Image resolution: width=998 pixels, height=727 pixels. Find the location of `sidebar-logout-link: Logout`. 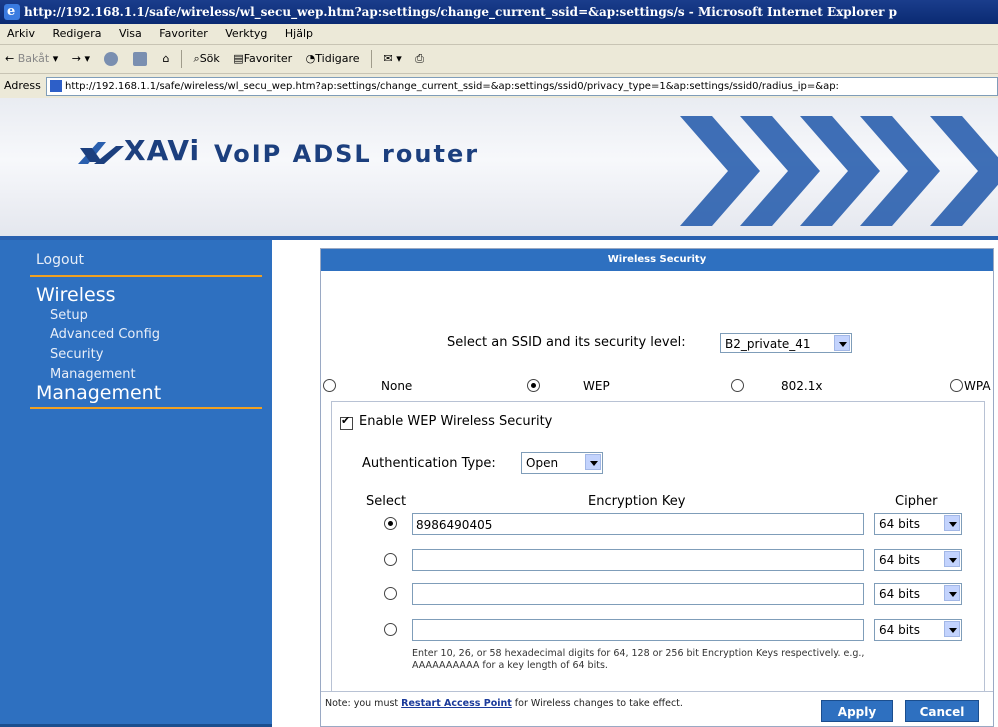

sidebar-logout-link: Logout is located at coordinates (60, 260).